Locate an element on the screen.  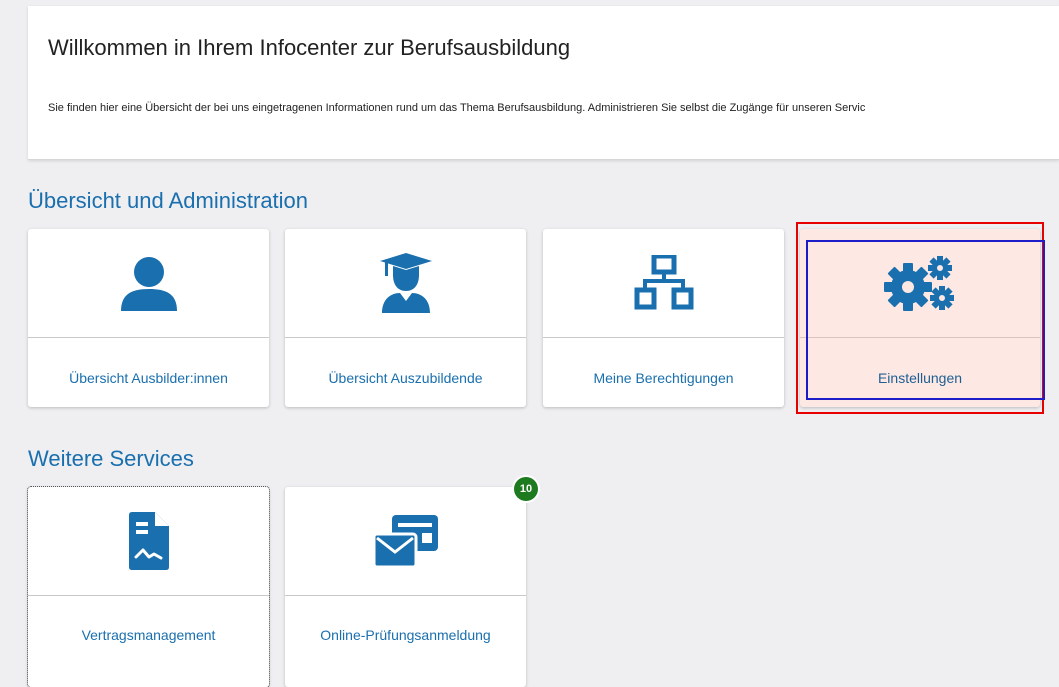
section-title-services: Weitere Services is located at coordinates (111, 458).